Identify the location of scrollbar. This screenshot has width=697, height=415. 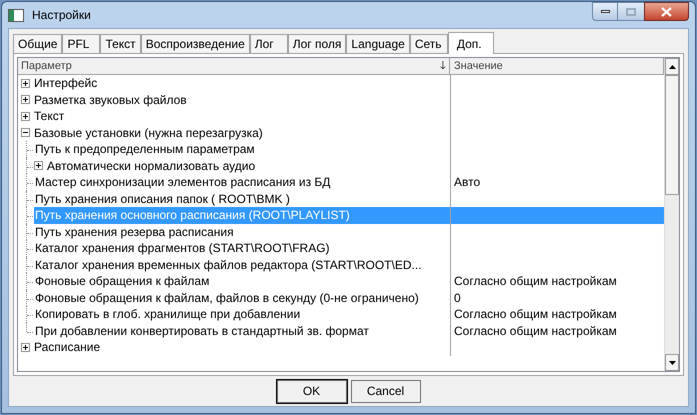
(671, 214).